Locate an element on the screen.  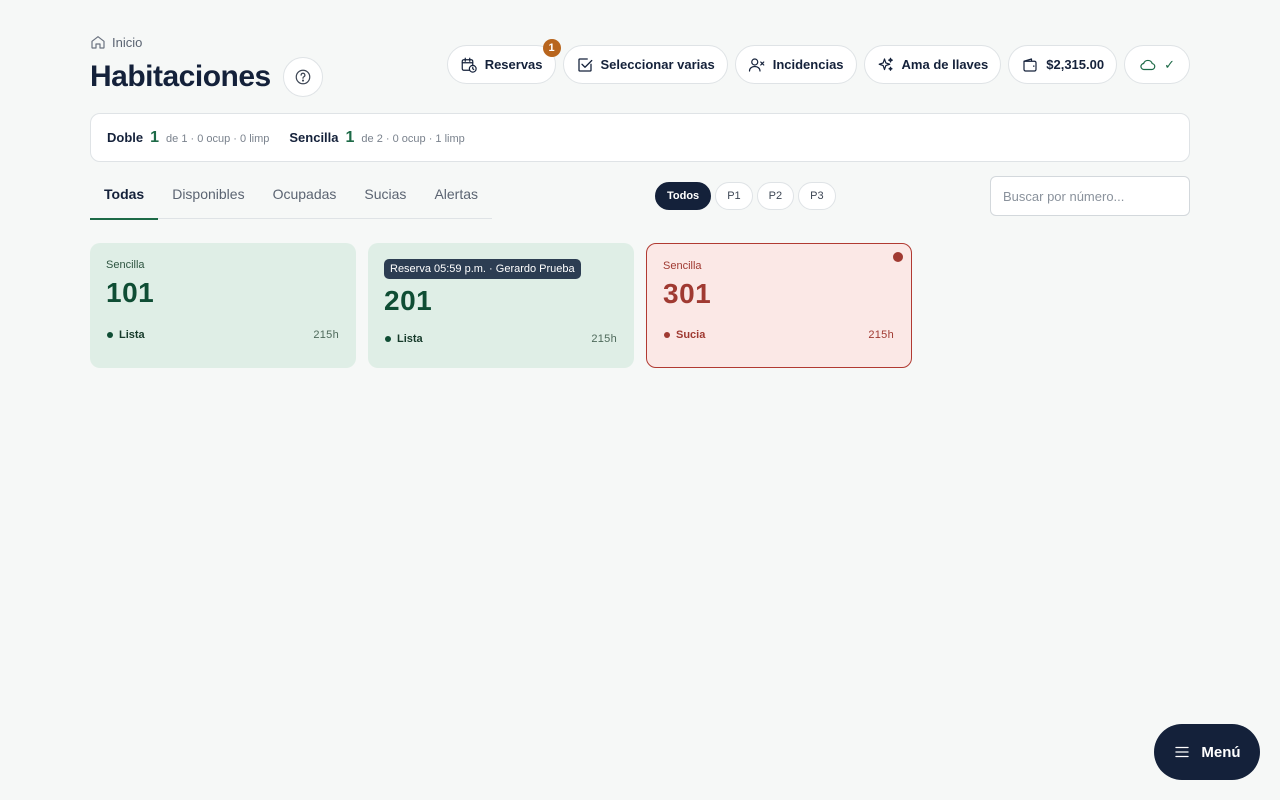
select-multiple-label: Seleccionar varias is located at coordinates (657, 64).